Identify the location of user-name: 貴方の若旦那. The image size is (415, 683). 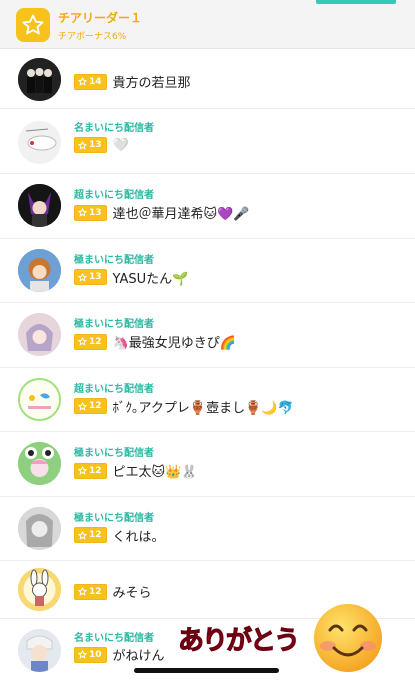
(151, 83).